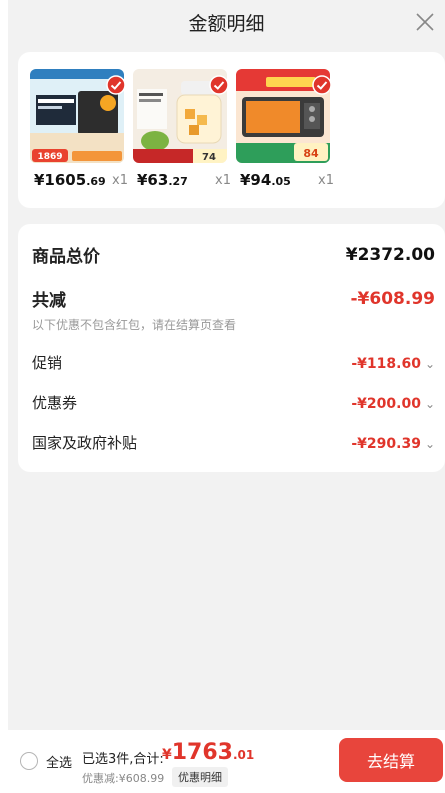 The height and width of the screenshot is (793, 445). I want to click on select-all-radio, so click(29, 761).